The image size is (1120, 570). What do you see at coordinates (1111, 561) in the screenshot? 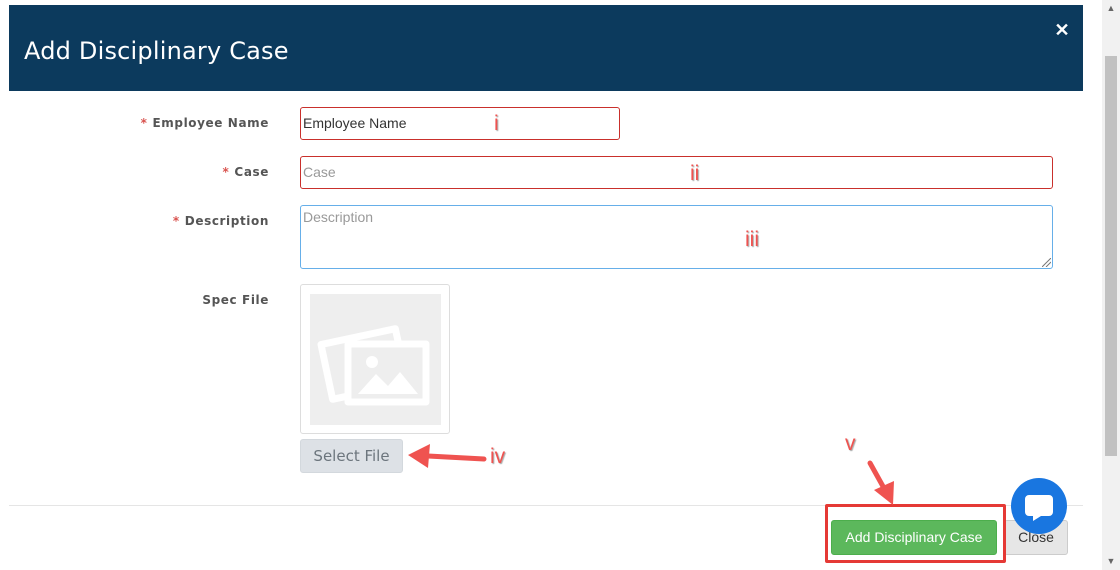
I see `scroll-down-icon: ▼` at bounding box center [1111, 561].